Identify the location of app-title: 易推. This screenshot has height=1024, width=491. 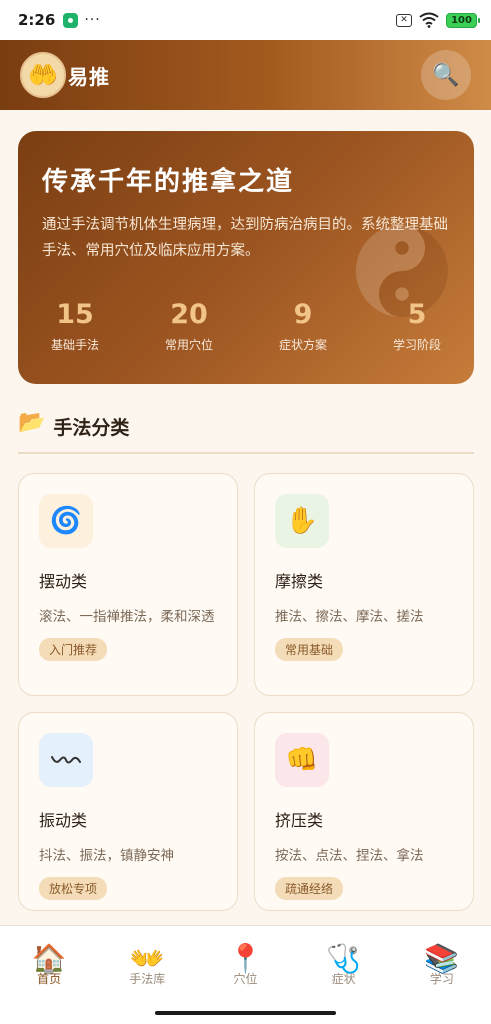
(89, 76).